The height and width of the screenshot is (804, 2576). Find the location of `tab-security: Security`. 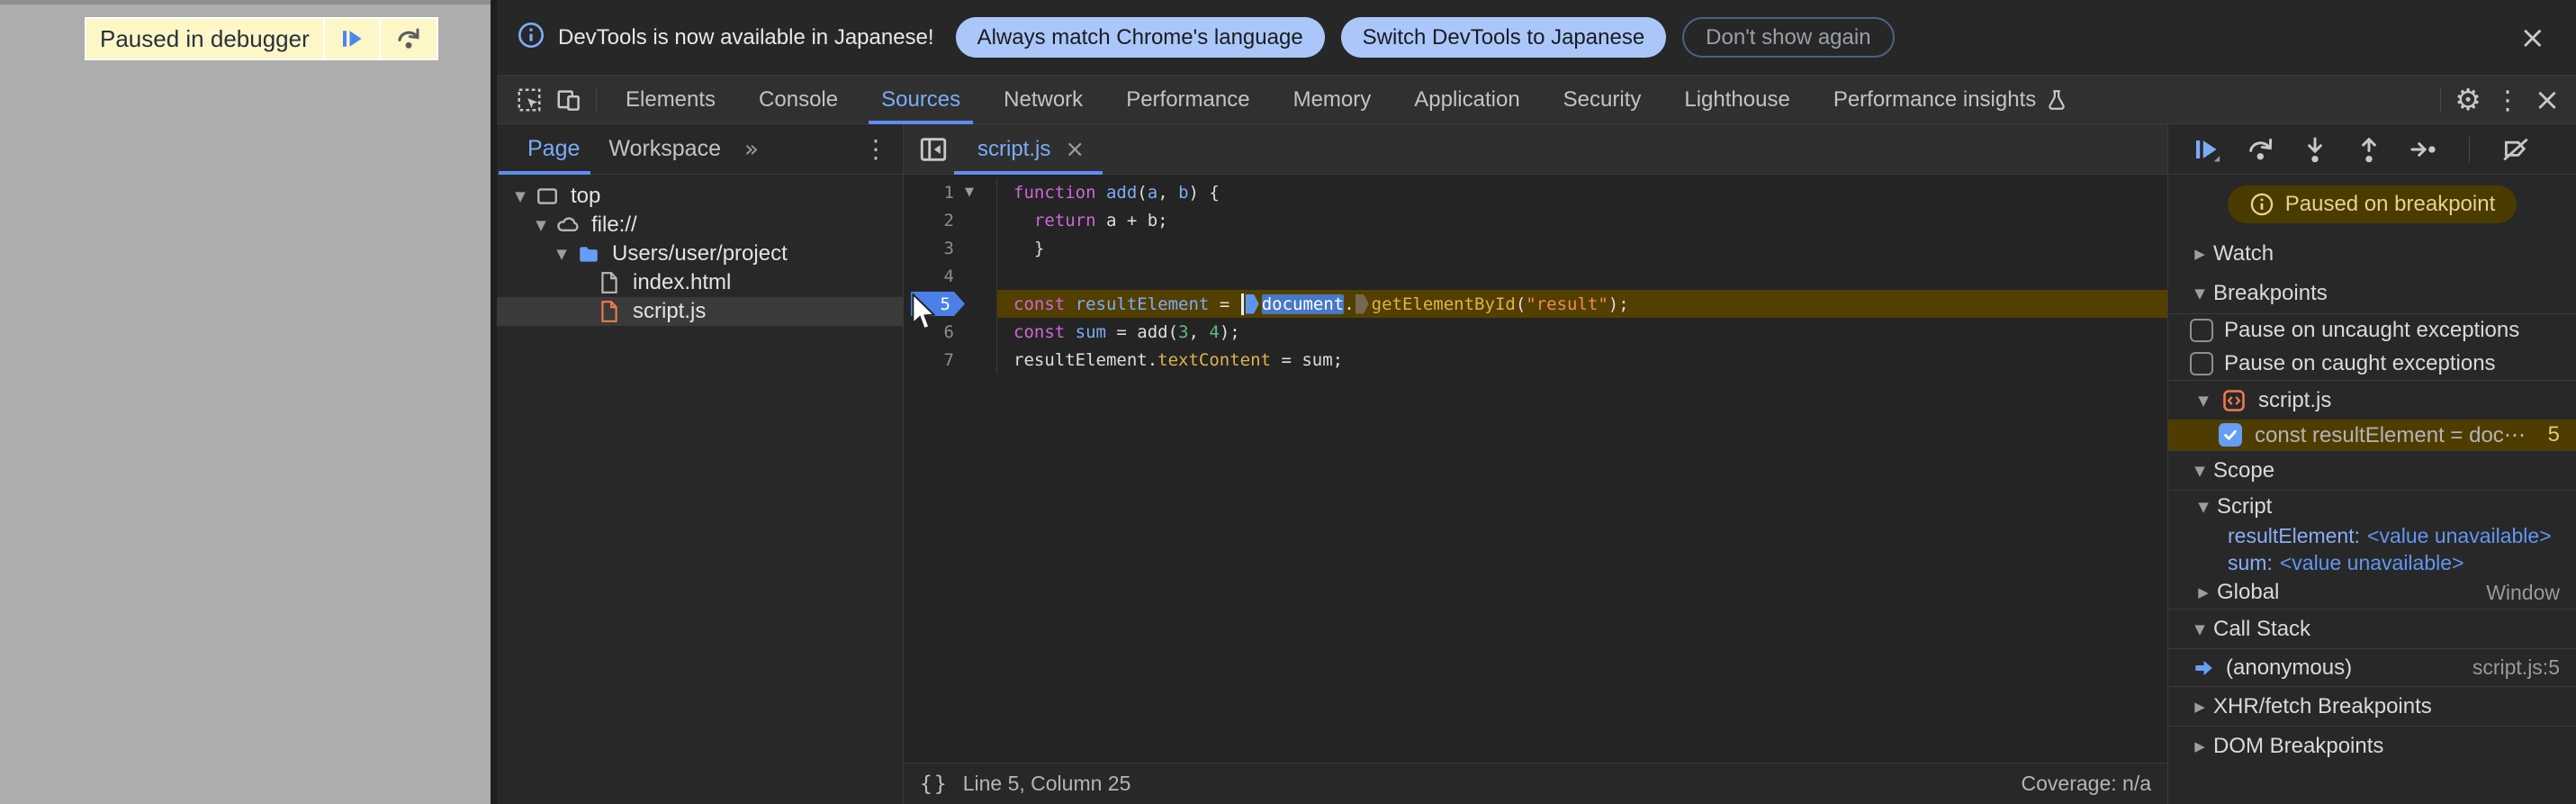

tab-security: Security is located at coordinates (1602, 100).